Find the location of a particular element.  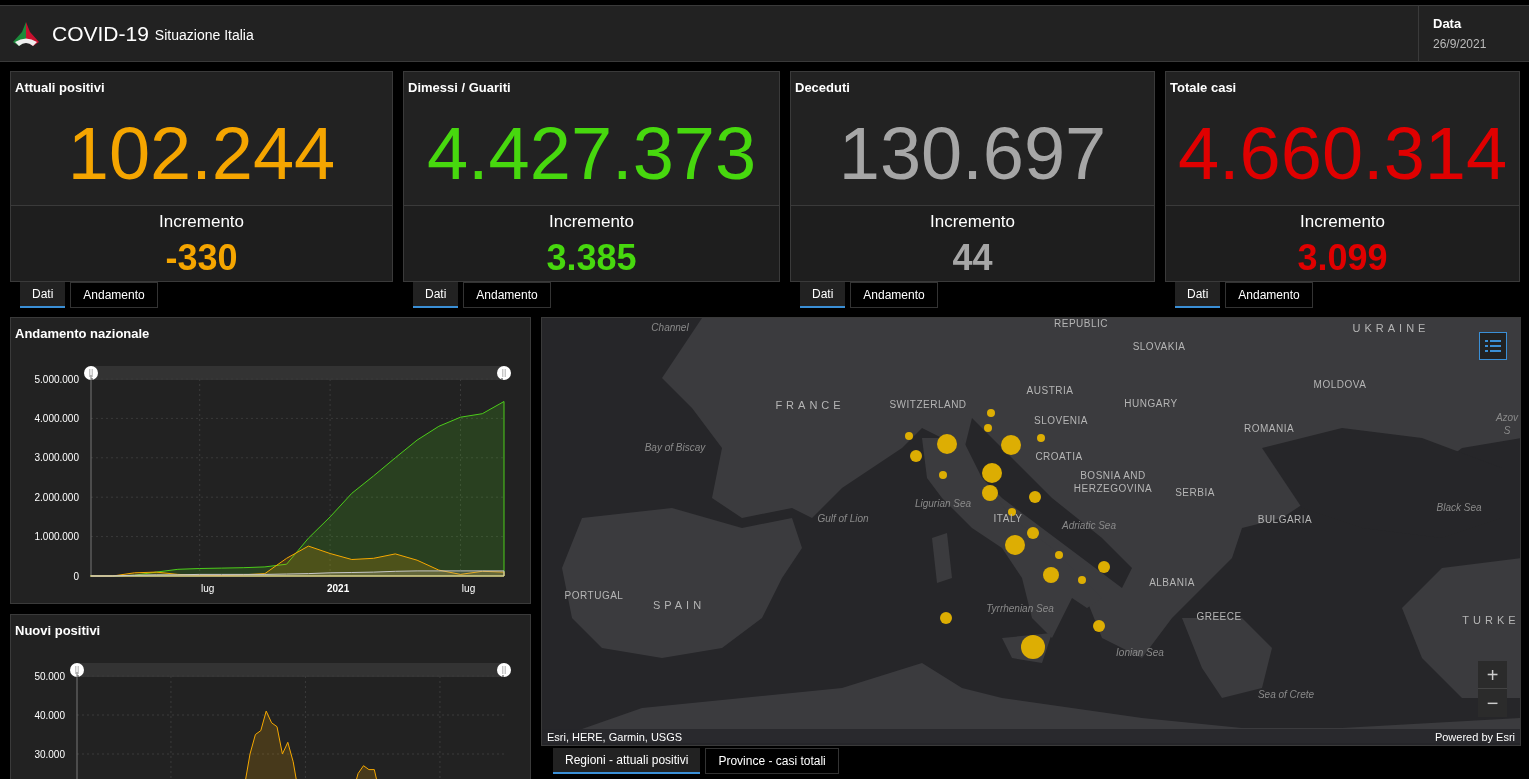

card-title: Totale casi is located at coordinates (1204, 88).